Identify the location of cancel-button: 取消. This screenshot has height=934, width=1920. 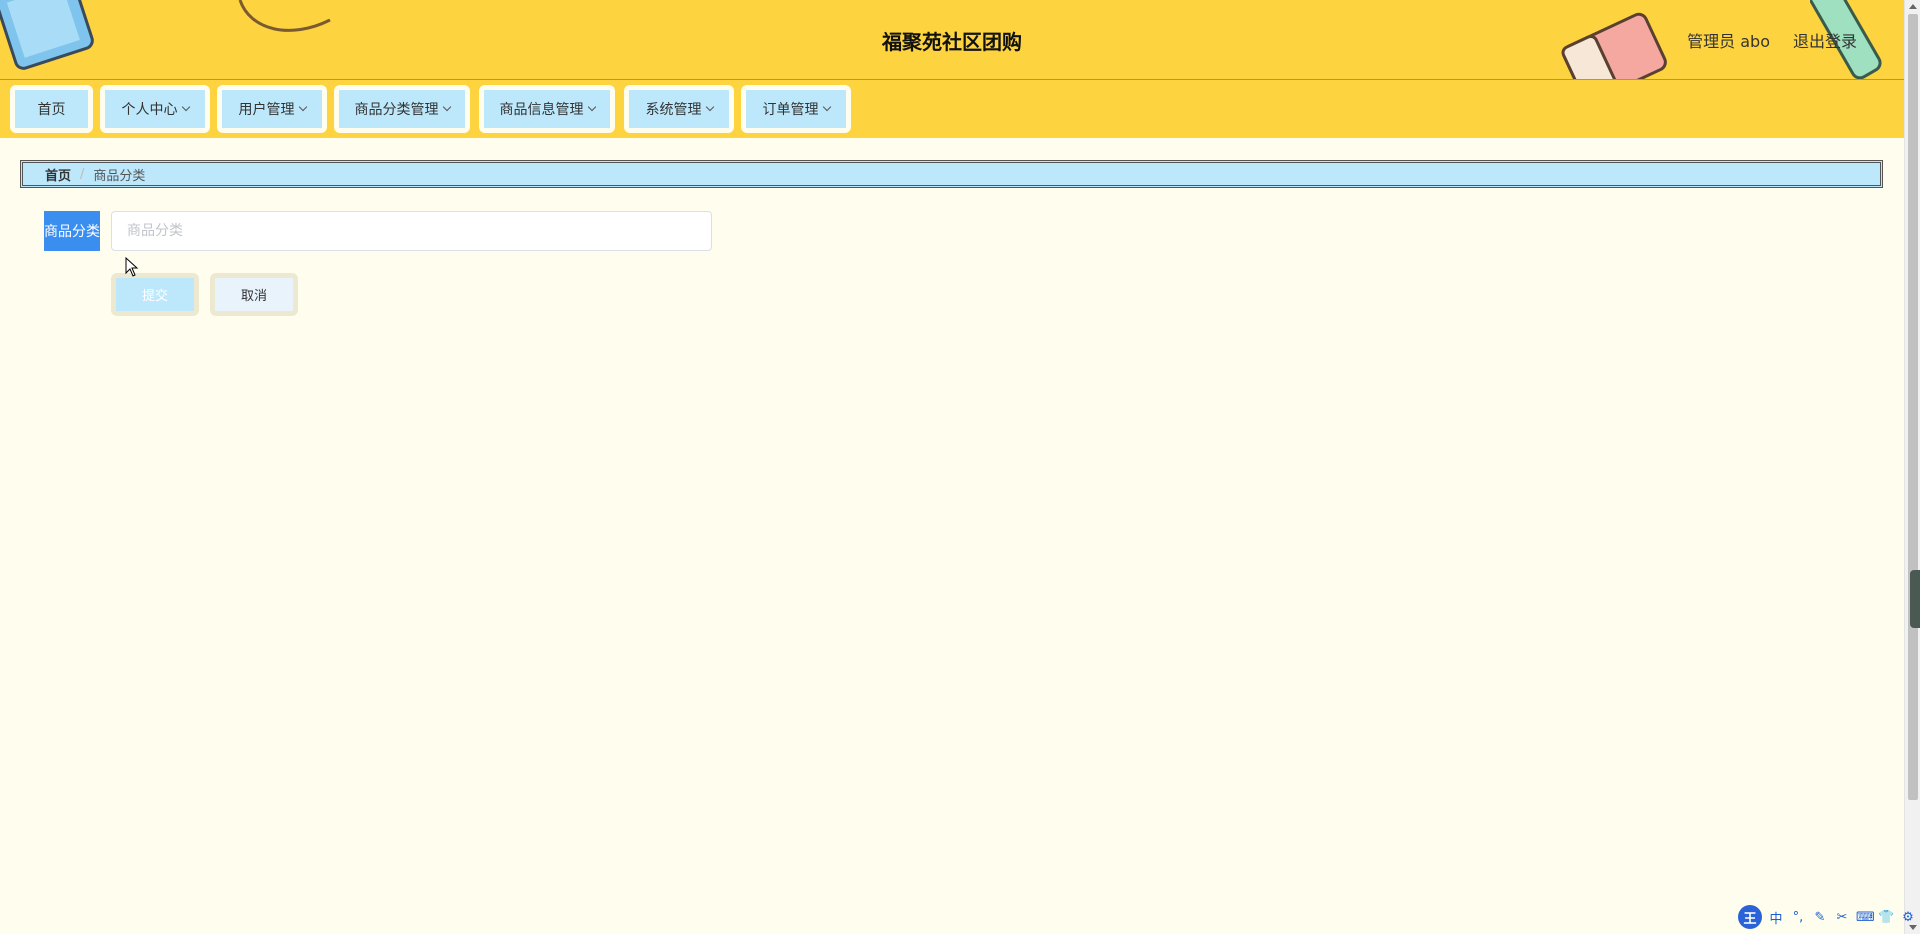
(254, 294).